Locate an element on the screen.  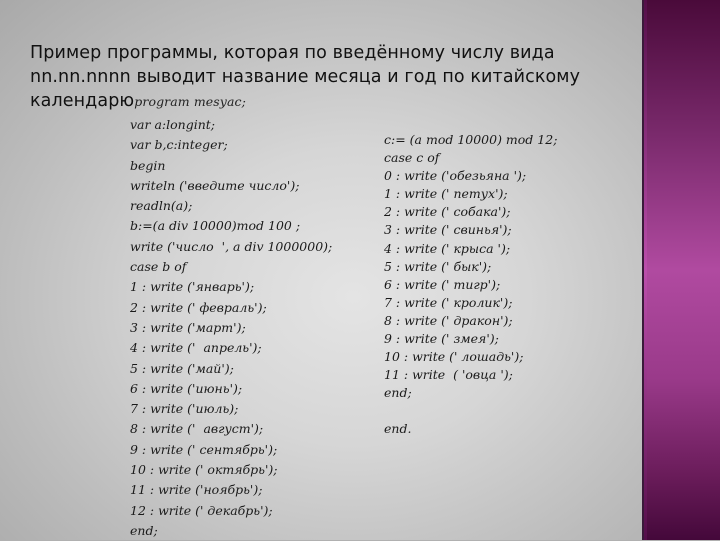
code-line: 7 : write (' кролик'); is located at coordinates (448, 302).